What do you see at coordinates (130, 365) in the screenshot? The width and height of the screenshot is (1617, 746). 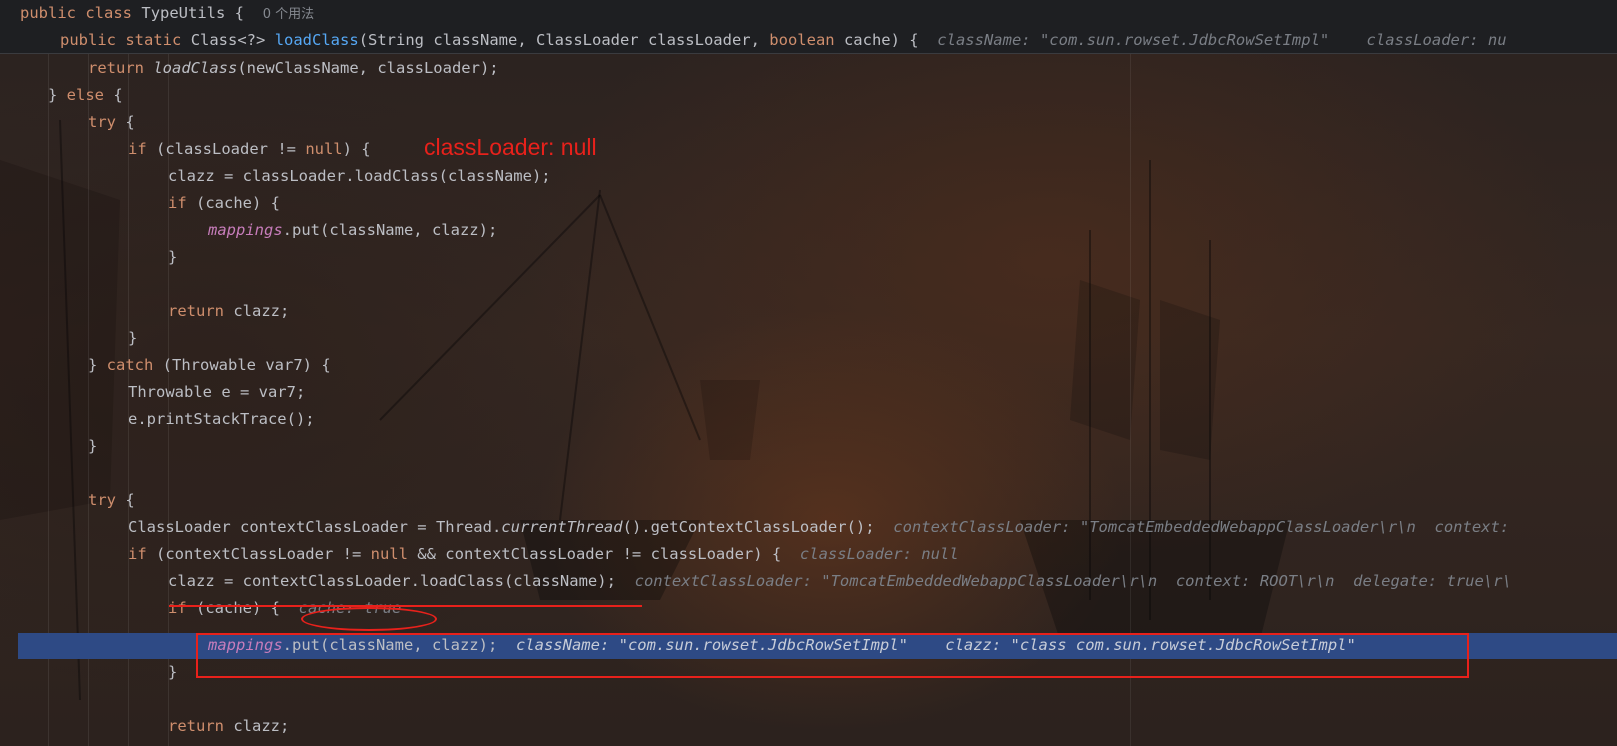 I see `keyword: catch` at bounding box center [130, 365].